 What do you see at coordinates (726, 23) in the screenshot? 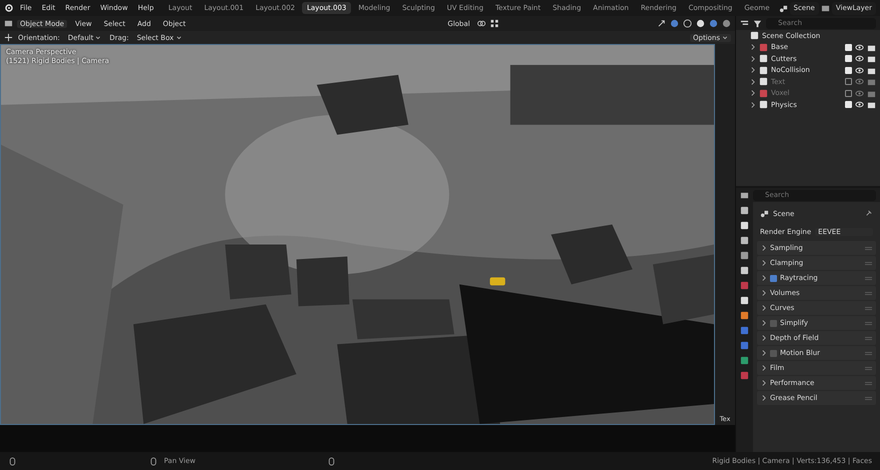
I see `rendered-shading-icon` at bounding box center [726, 23].